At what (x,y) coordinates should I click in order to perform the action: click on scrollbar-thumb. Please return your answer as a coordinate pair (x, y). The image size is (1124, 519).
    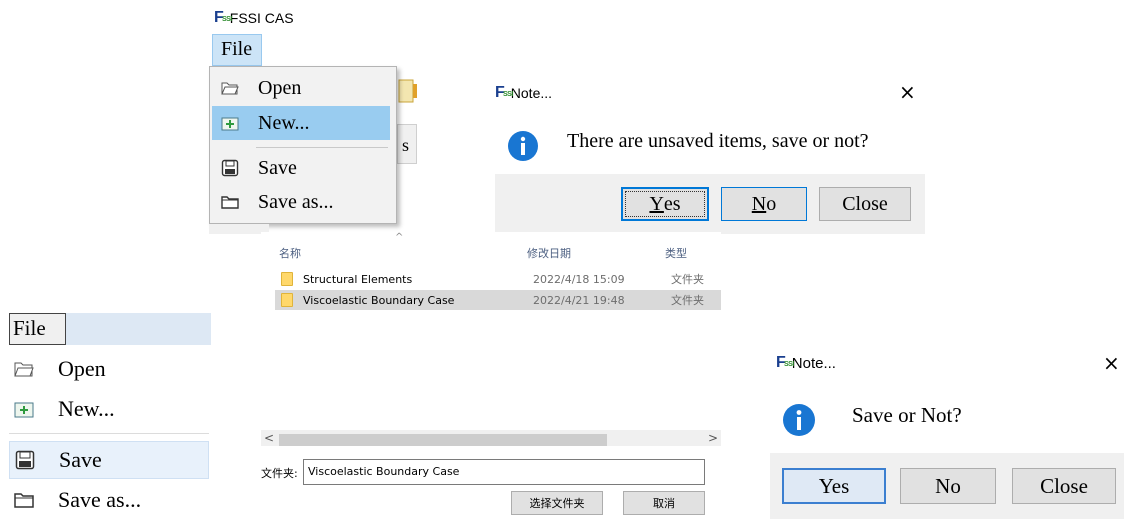
    Looking at the image, I should click on (443, 440).